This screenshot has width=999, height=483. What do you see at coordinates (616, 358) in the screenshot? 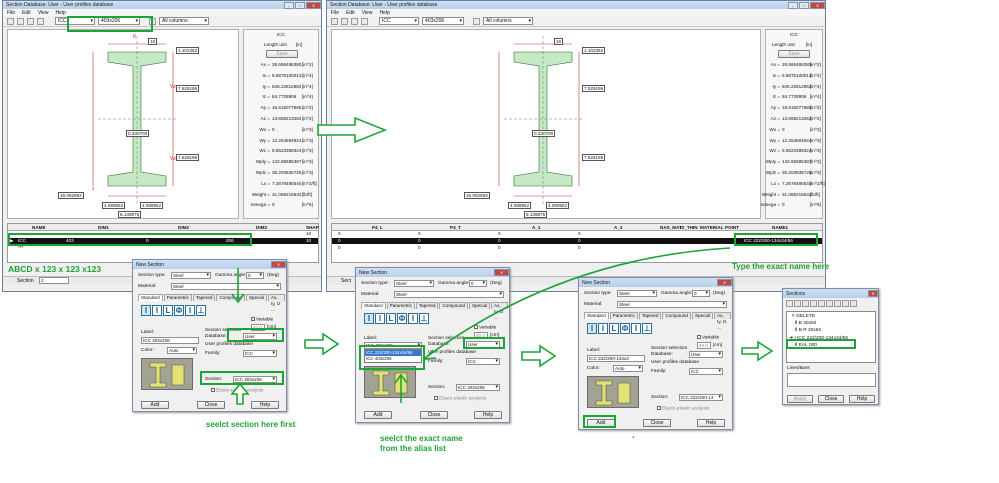
I see `label-field: ICC 222/200-134x3` at bounding box center [616, 358].